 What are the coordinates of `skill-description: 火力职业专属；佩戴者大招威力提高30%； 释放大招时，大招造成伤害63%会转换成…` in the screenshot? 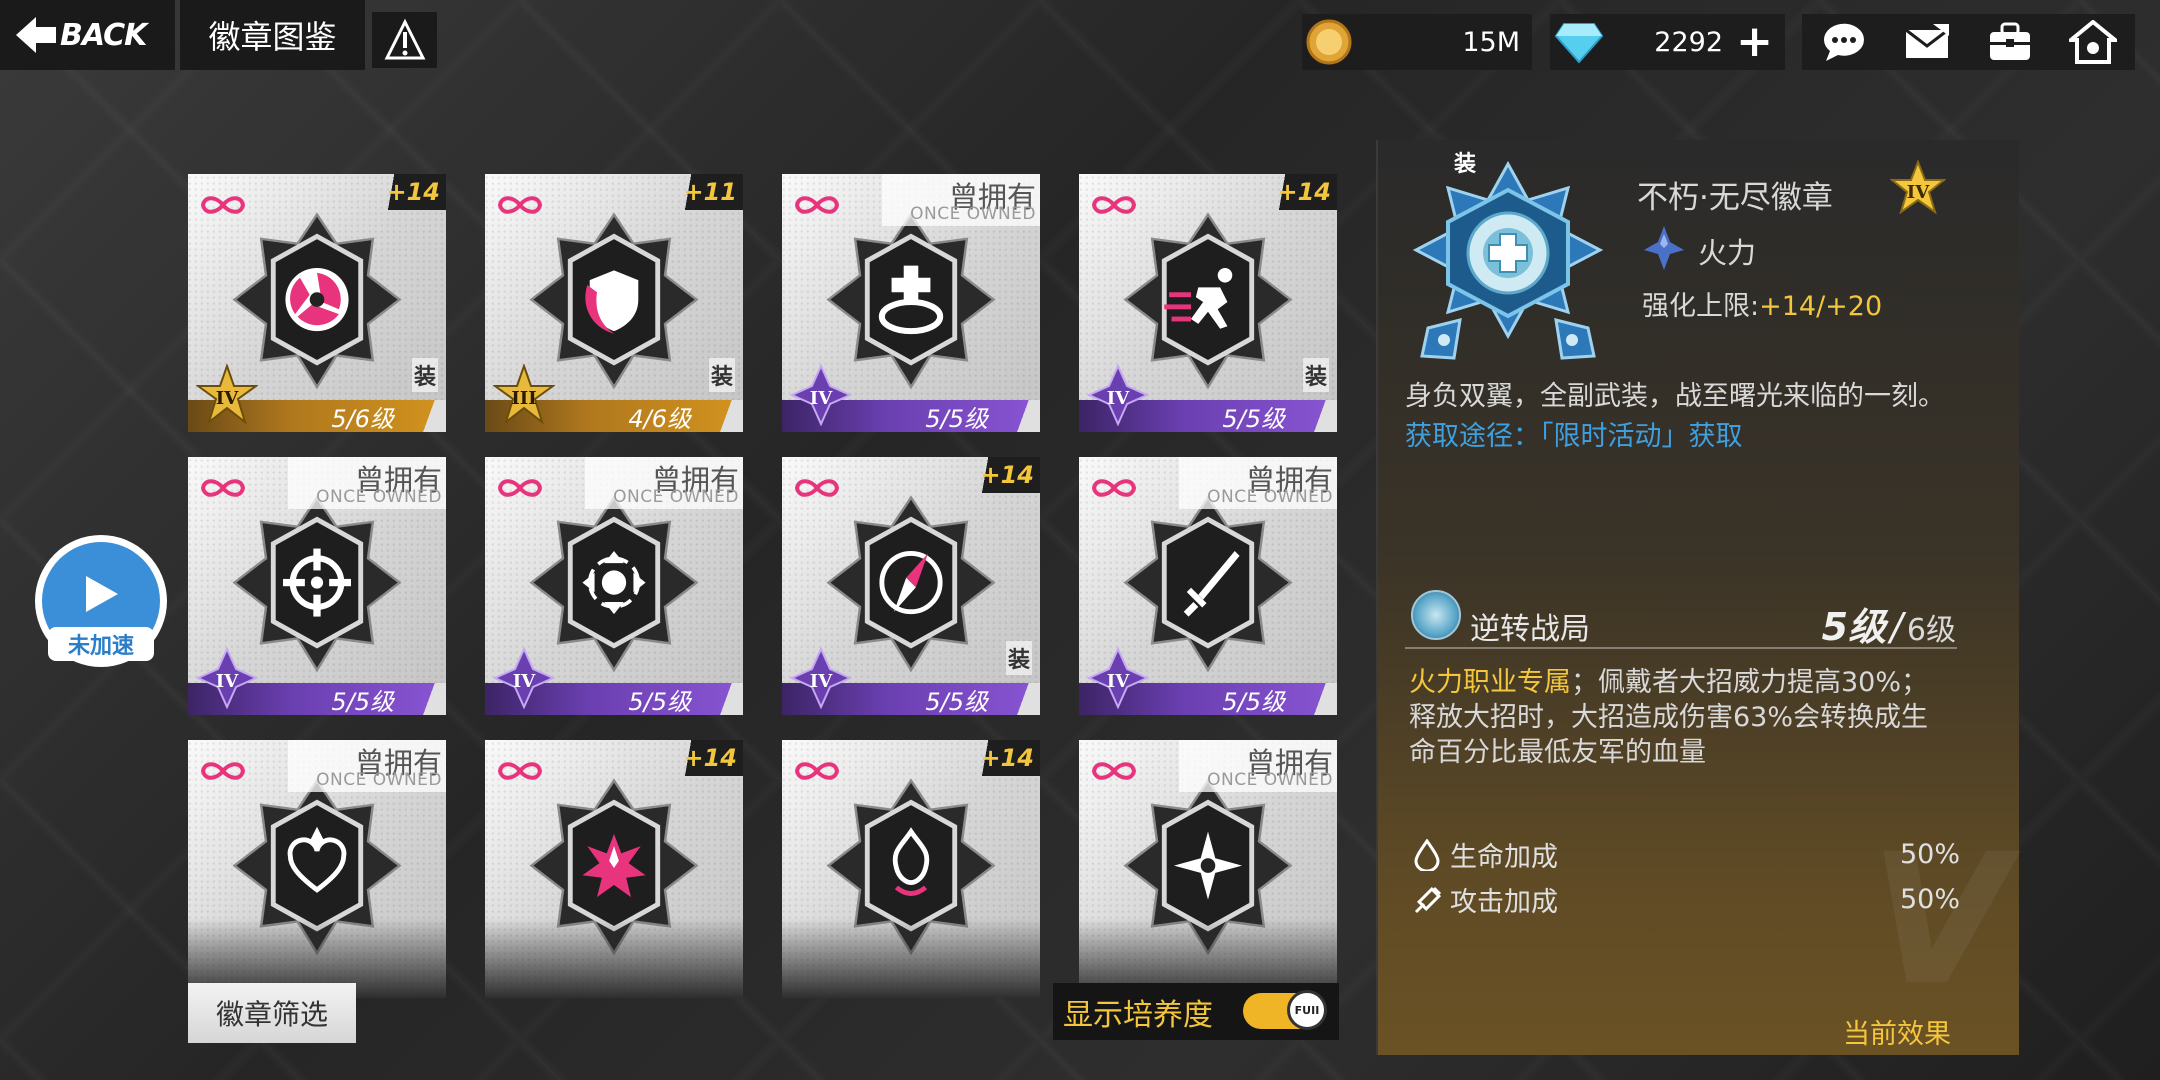 It's located at (1689, 717).